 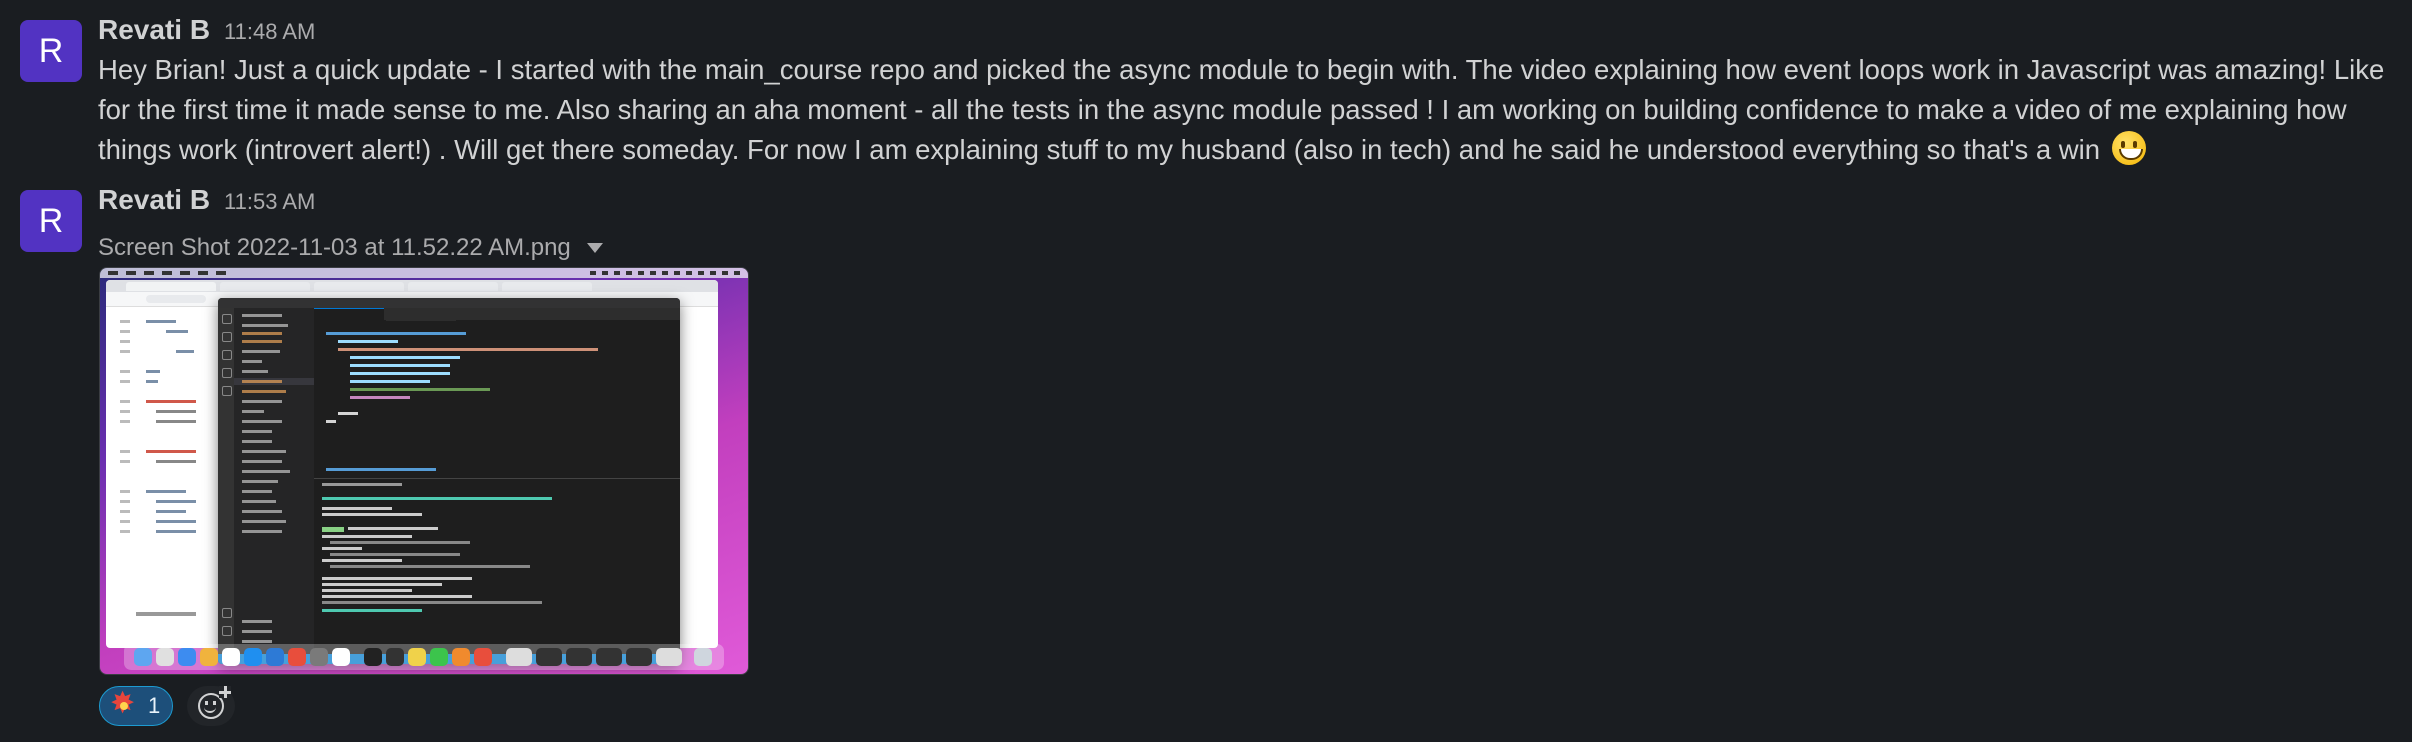 I want to click on message-header: Revati B 11:48 AM, so click(x=206, y=30).